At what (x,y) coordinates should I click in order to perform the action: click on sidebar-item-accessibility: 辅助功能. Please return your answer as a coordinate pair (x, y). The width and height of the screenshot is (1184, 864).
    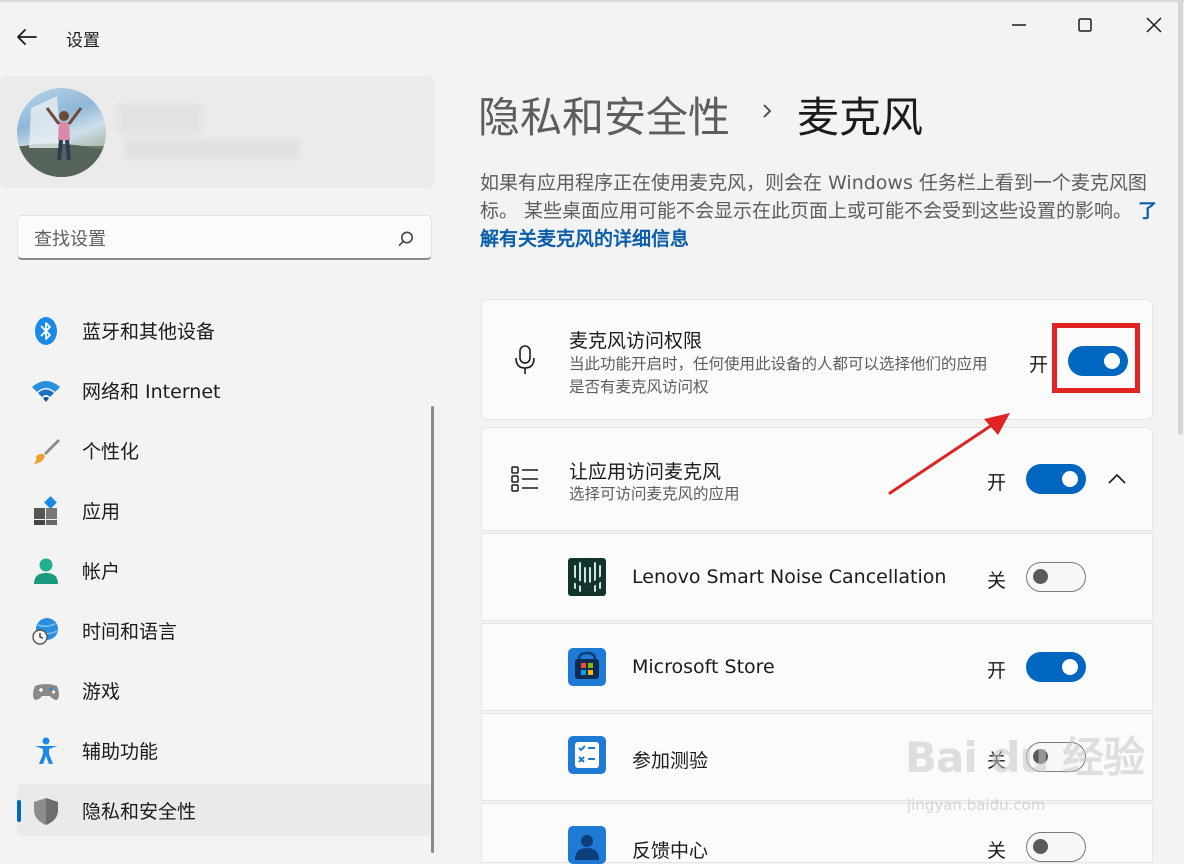
    Looking at the image, I should click on (225, 750).